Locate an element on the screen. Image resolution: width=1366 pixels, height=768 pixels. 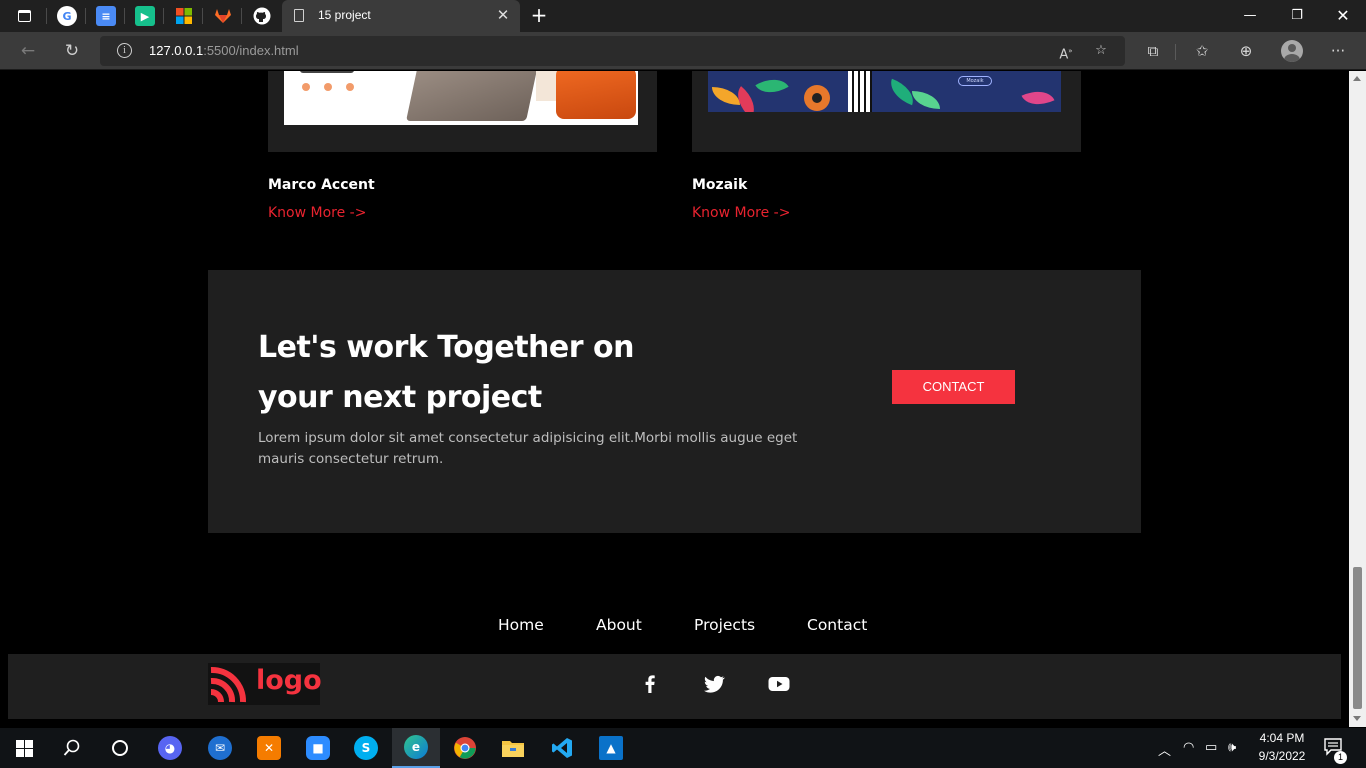
search-icon is located at coordinates (72, 748).